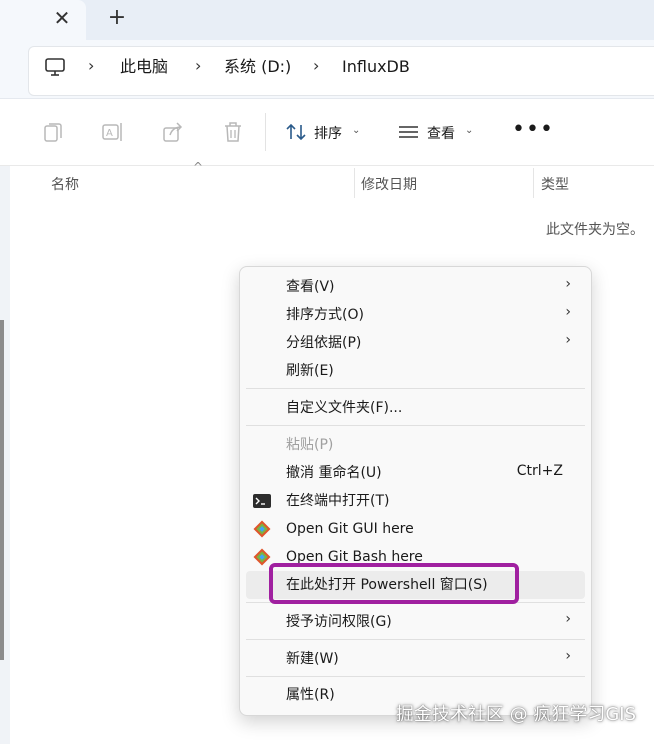 Image resolution: width=654 pixels, height=744 pixels. I want to click on tab-strip, so click(327, 20).